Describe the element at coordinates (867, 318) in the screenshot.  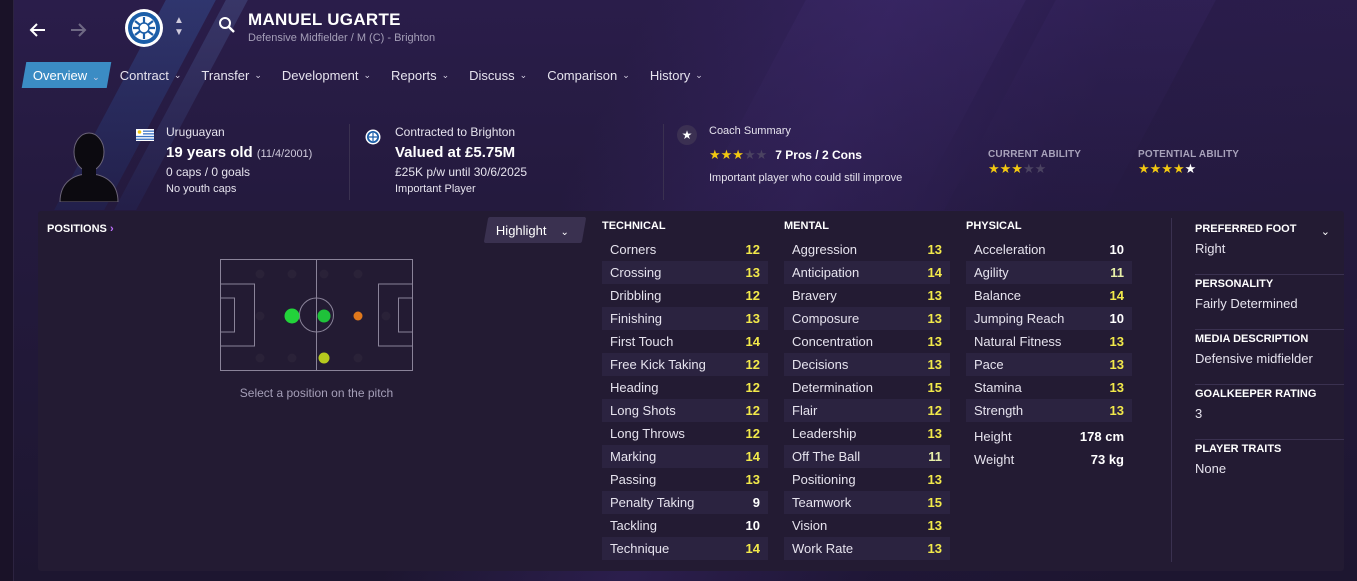
I see `attribute-row: Composure 13` at that location.